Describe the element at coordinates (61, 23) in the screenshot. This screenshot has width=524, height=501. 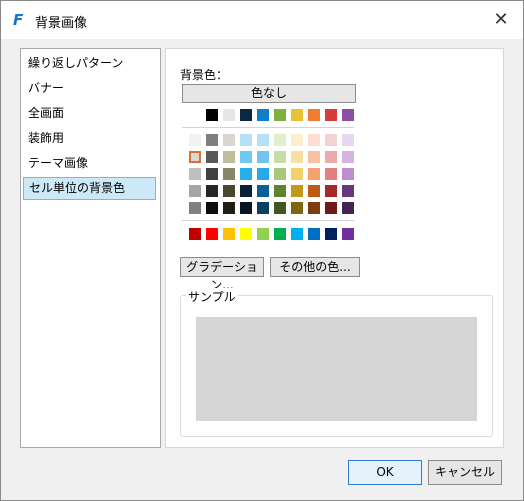
I see `window-title: 背景画像` at that location.